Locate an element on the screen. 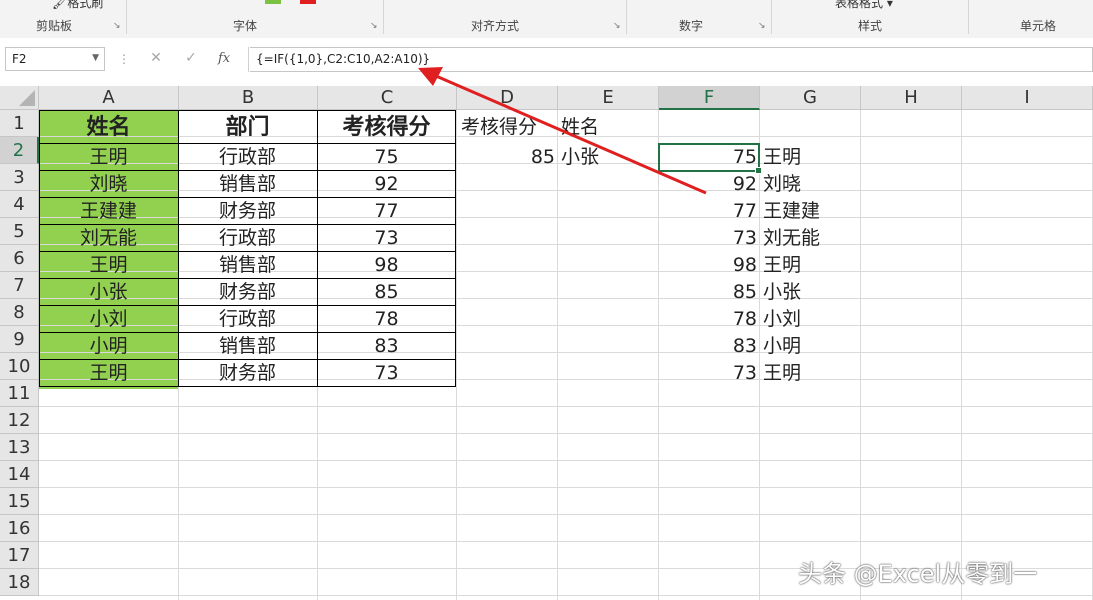 This screenshot has width=1093, height=600. annotation-arrow is located at coordinates (562, 131).